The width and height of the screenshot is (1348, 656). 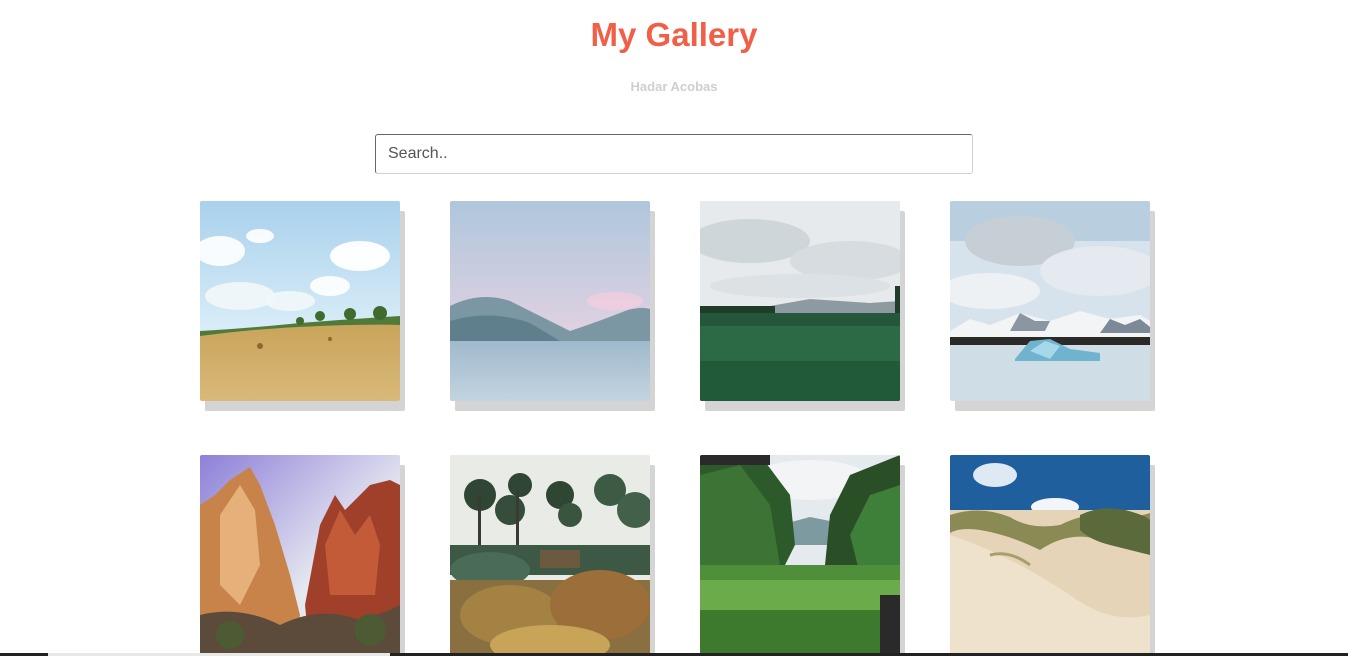 I want to click on gallery-image-sand-dunes, so click(x=1050, y=555).